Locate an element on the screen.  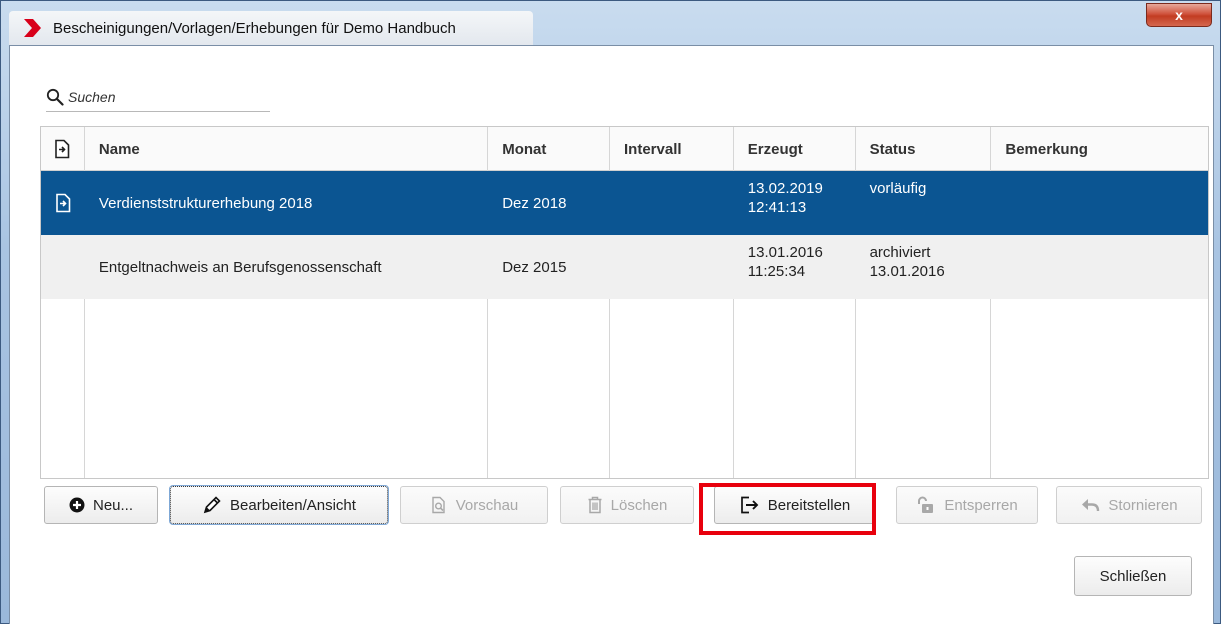
column-header-bemerkung: Bemerkung is located at coordinates (1099, 149).